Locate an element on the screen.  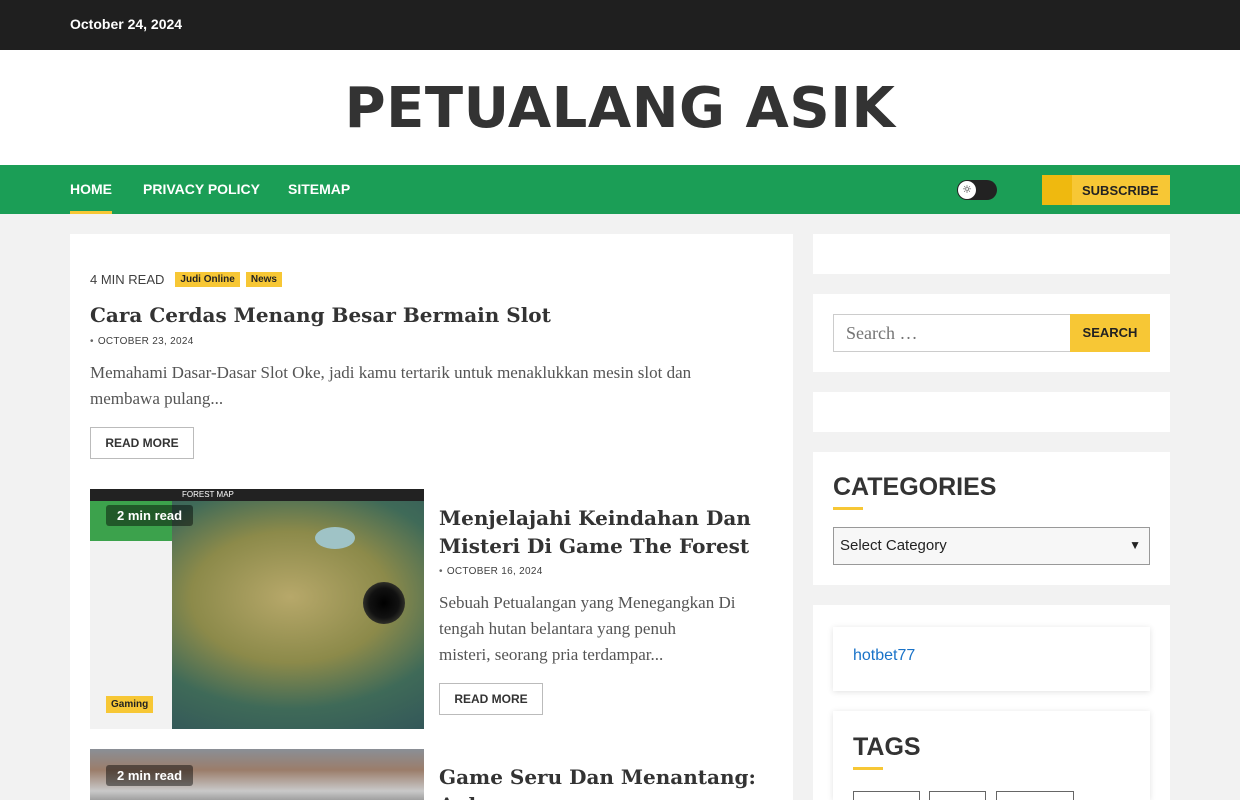
hotbet77-link: hotbet77 is located at coordinates (884, 656).